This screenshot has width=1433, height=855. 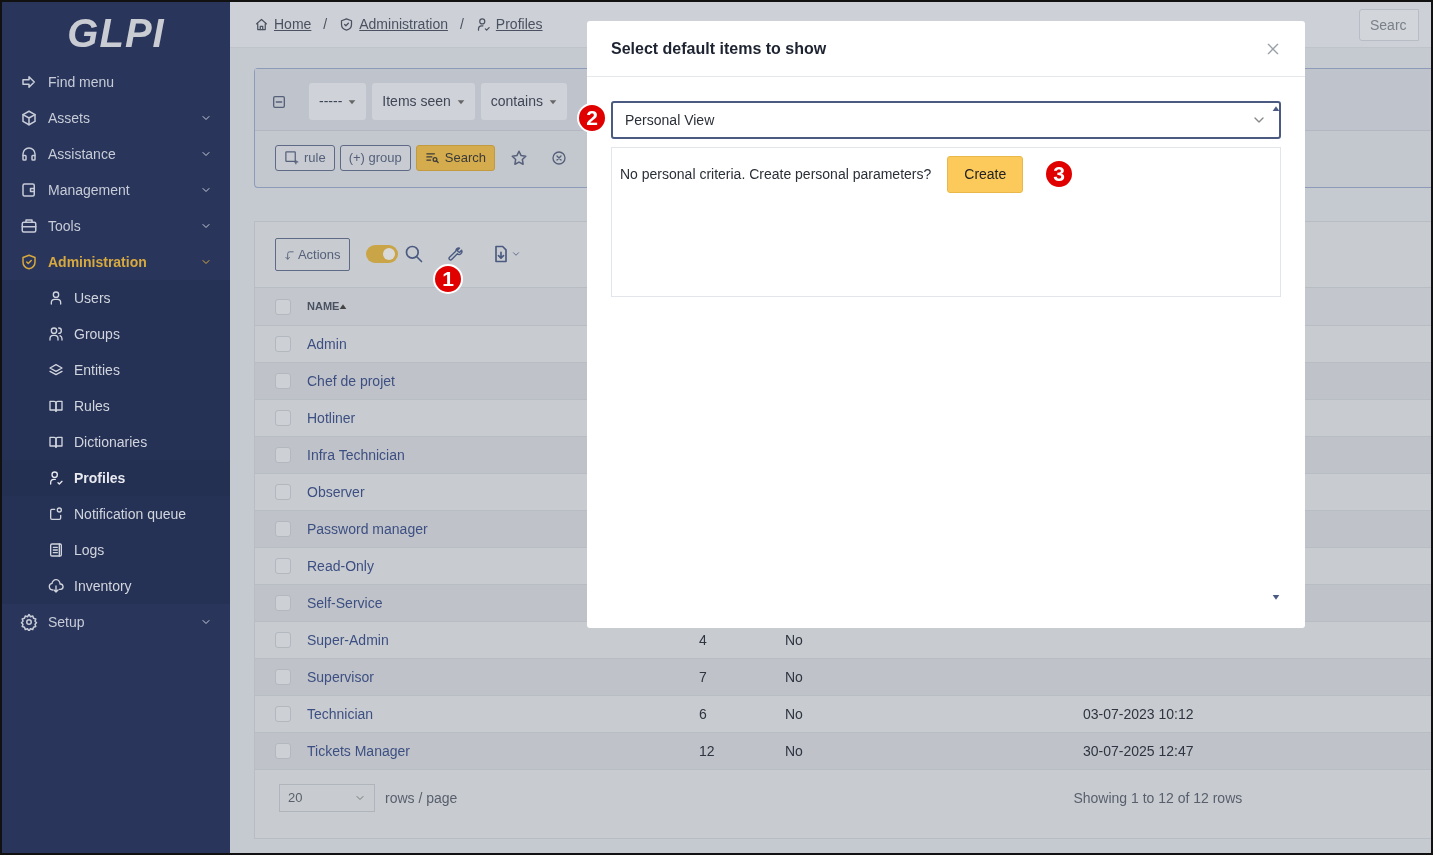 What do you see at coordinates (56, 586) in the screenshot?
I see `cloud-download-icon` at bounding box center [56, 586].